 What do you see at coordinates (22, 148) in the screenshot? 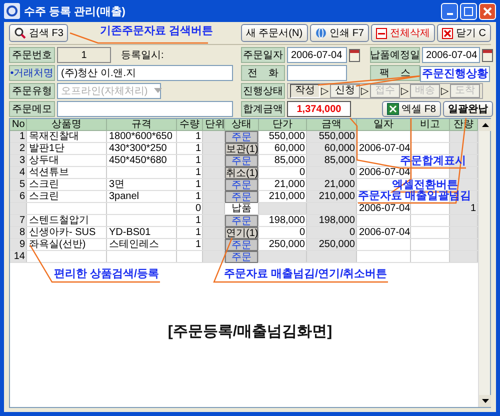
I see `table-cell: 2` at bounding box center [22, 148].